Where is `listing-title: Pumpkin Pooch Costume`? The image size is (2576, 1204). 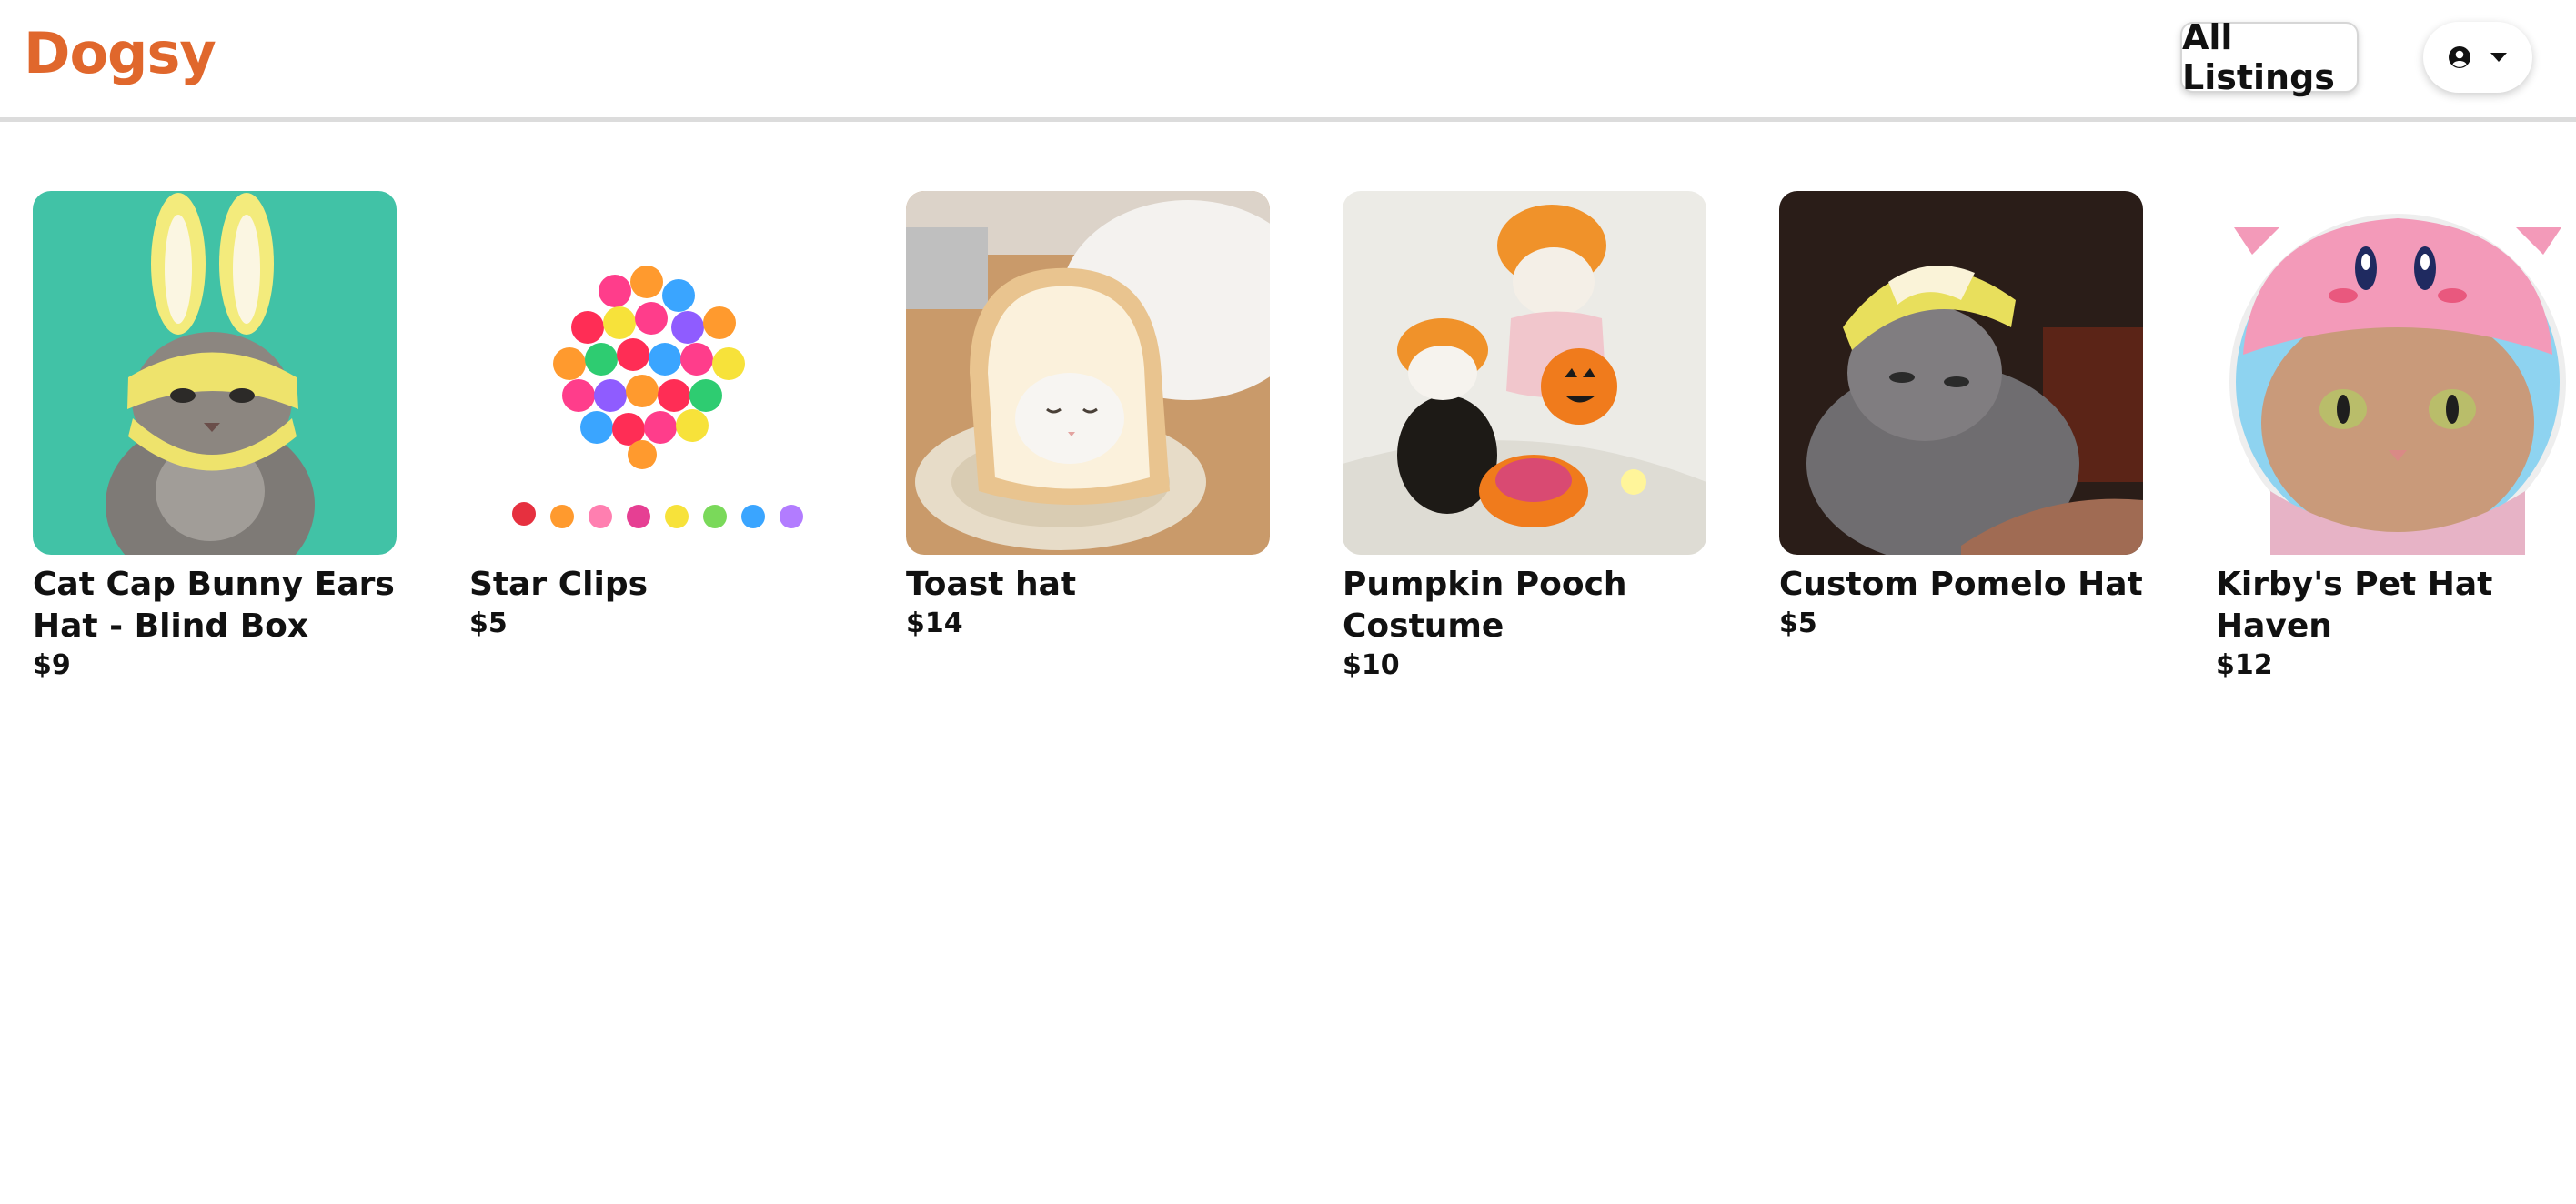 listing-title: Pumpkin Pooch Costume is located at coordinates (1524, 605).